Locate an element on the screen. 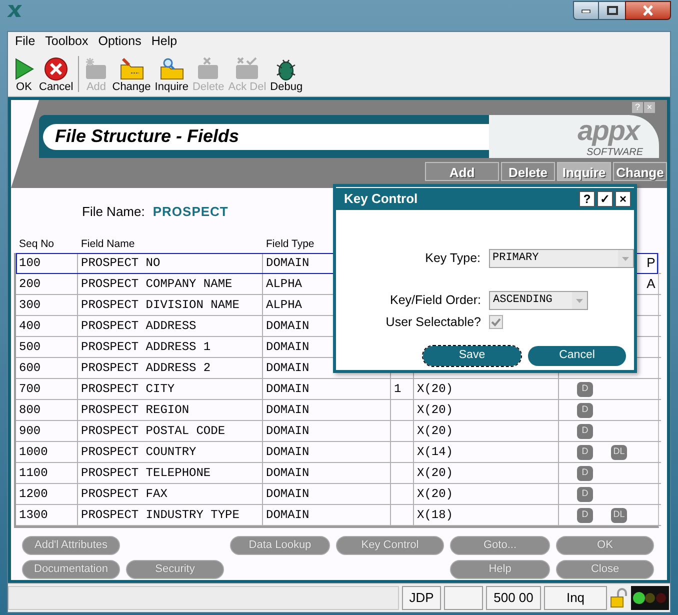 The width and height of the screenshot is (678, 615). order-dropdown: ASCENDING is located at coordinates (538, 300).